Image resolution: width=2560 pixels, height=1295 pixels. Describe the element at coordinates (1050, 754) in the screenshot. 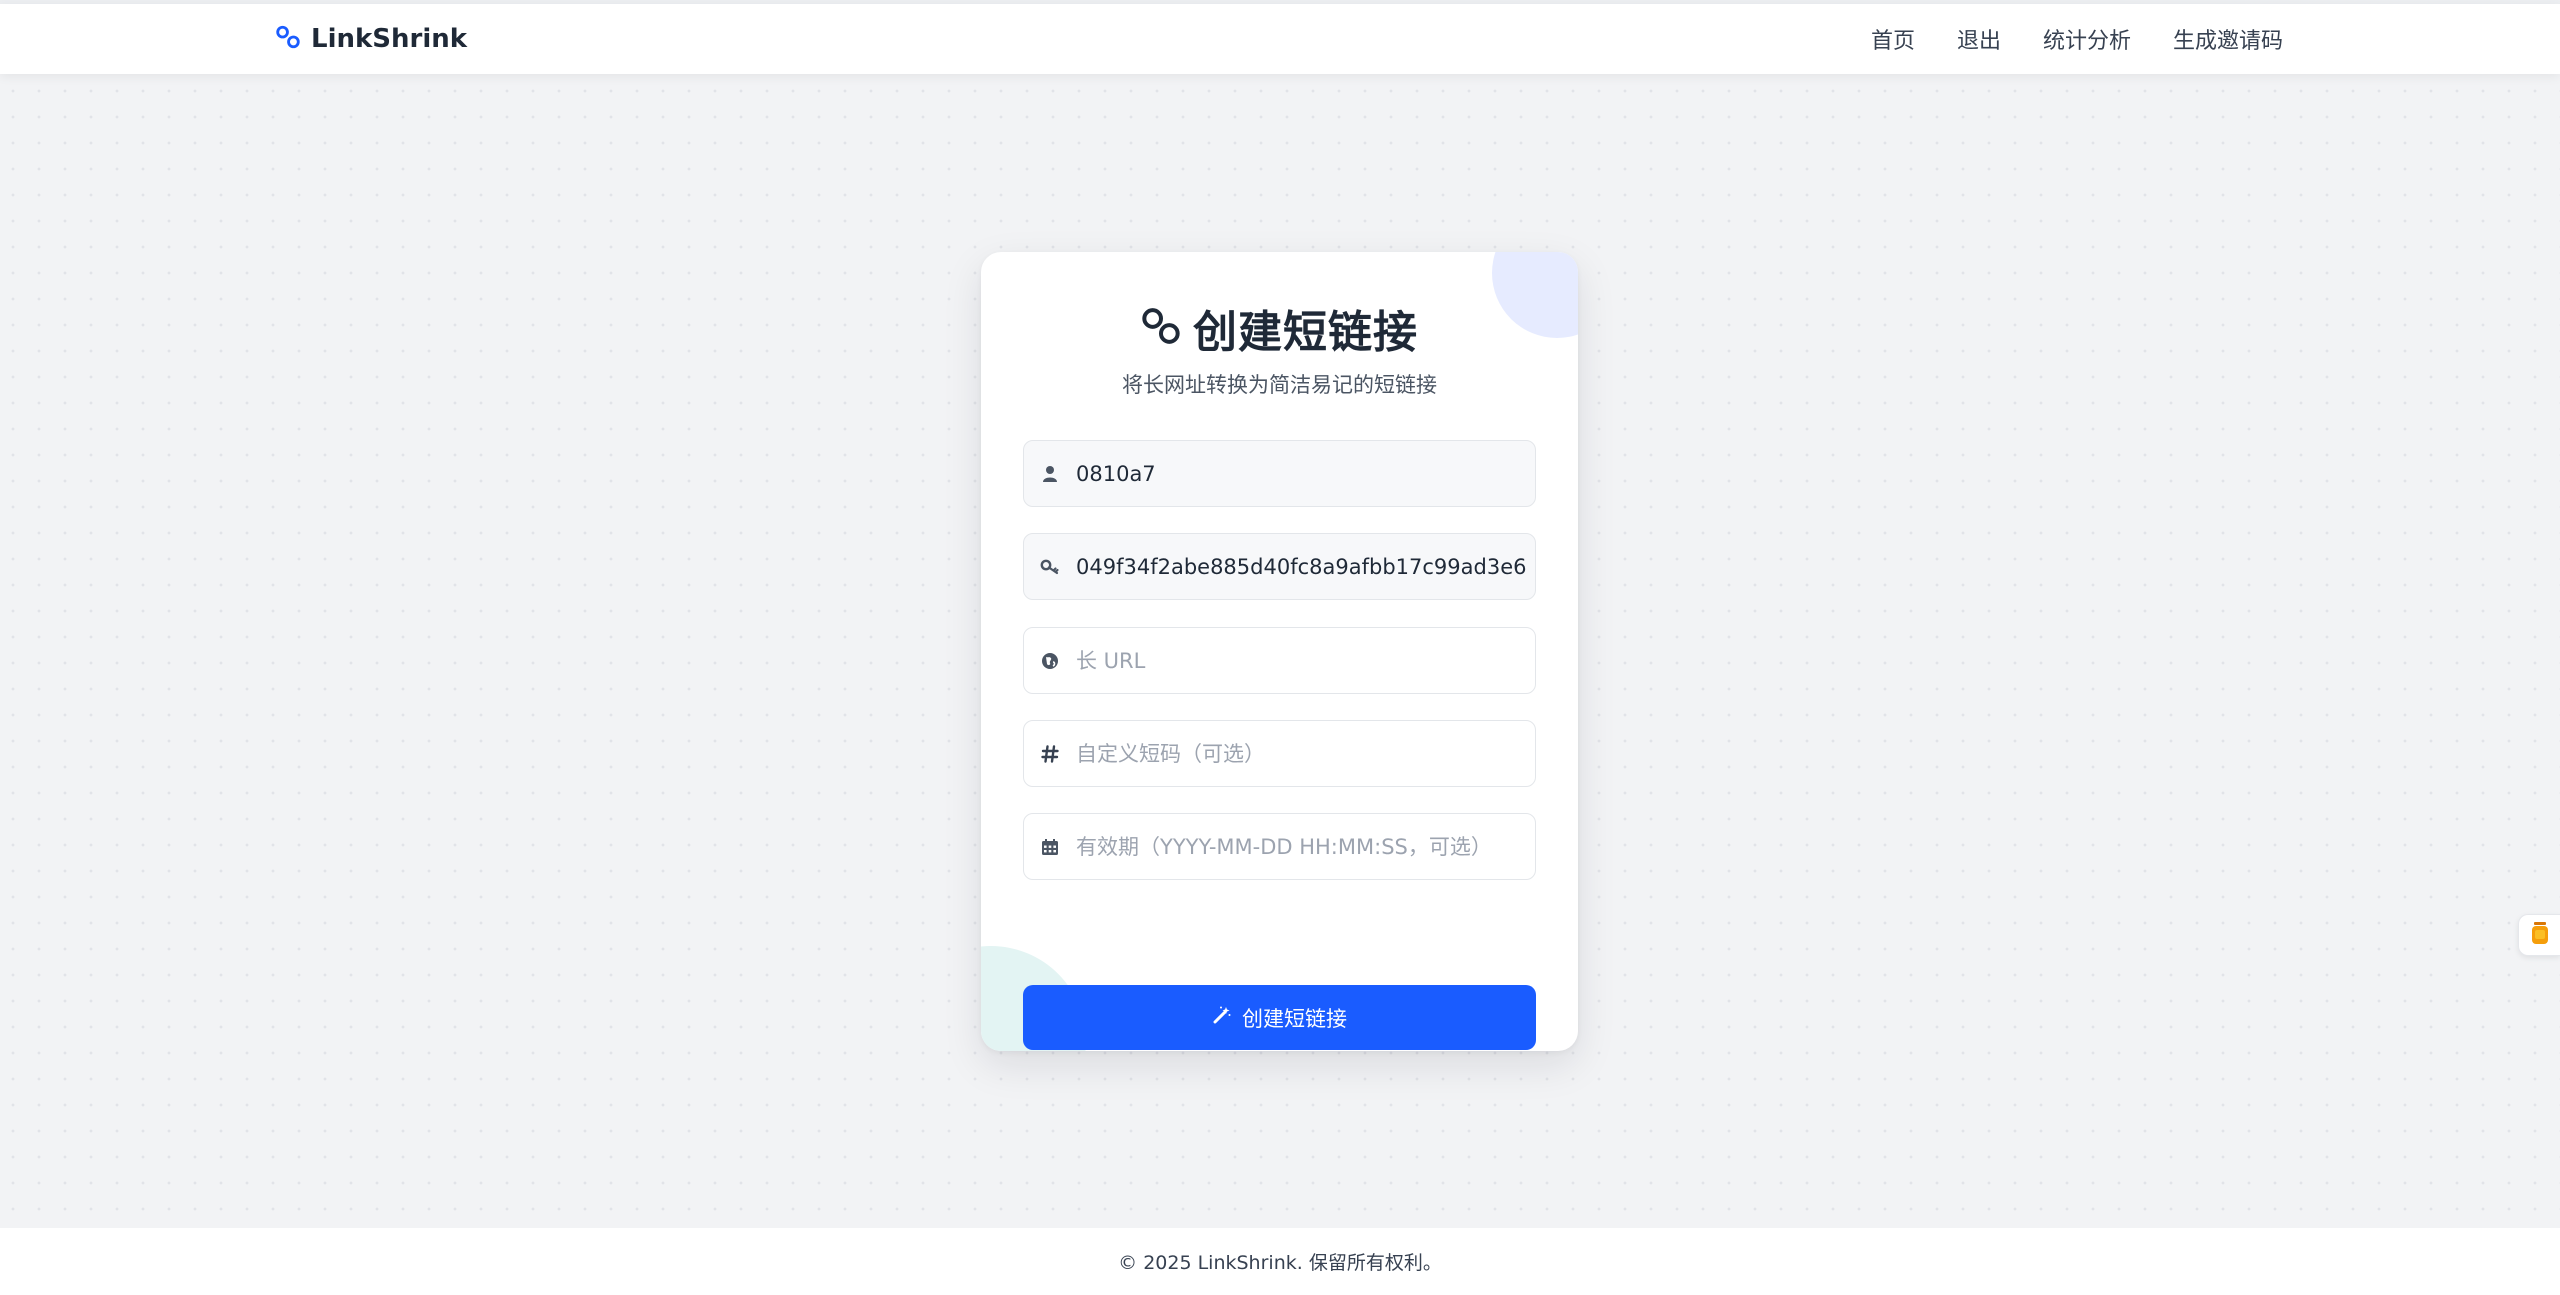

I see `hashtag-icon` at that location.